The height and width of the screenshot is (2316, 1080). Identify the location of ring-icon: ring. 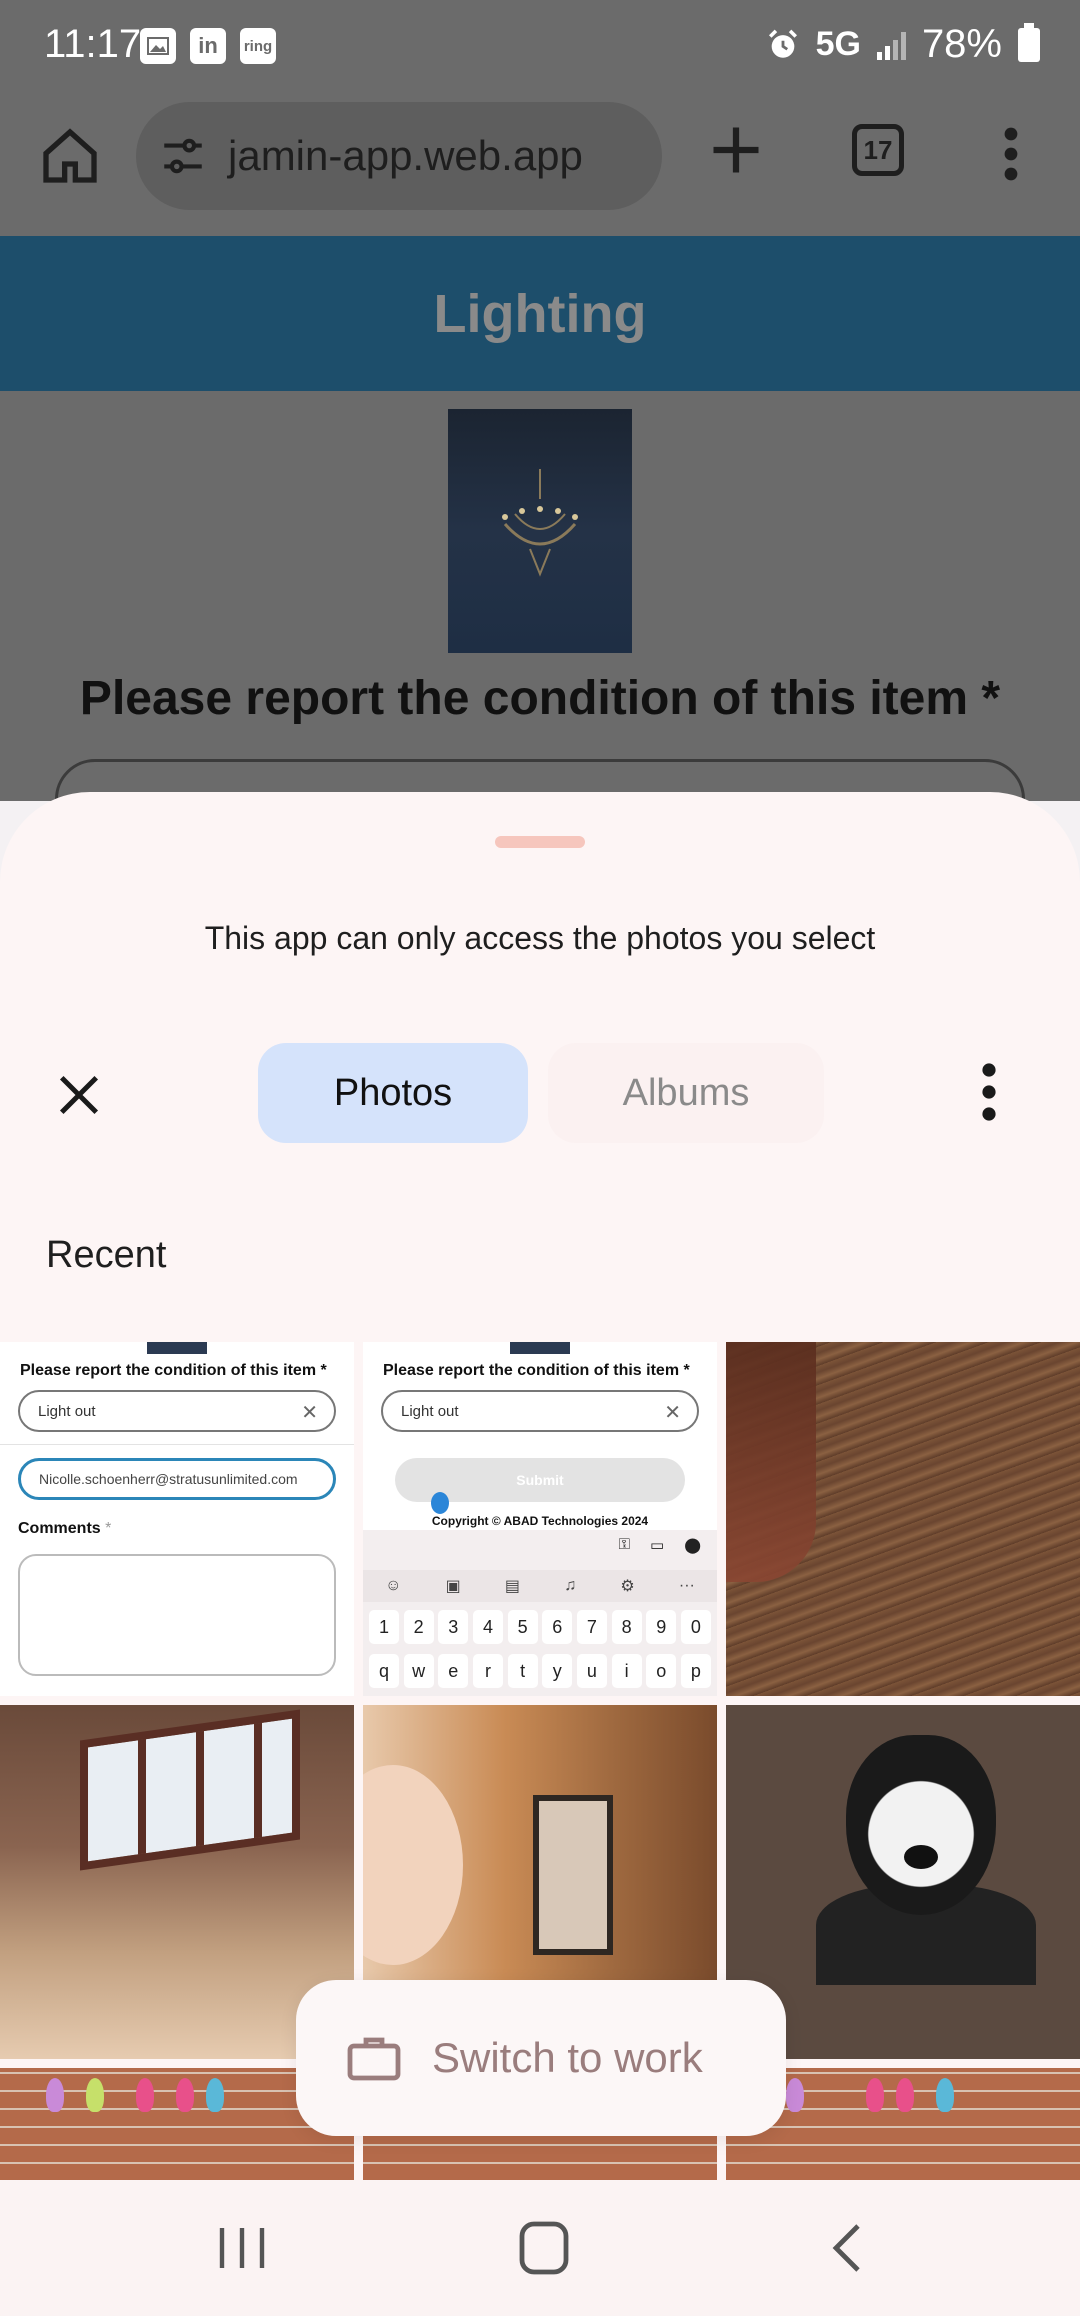
(258, 46).